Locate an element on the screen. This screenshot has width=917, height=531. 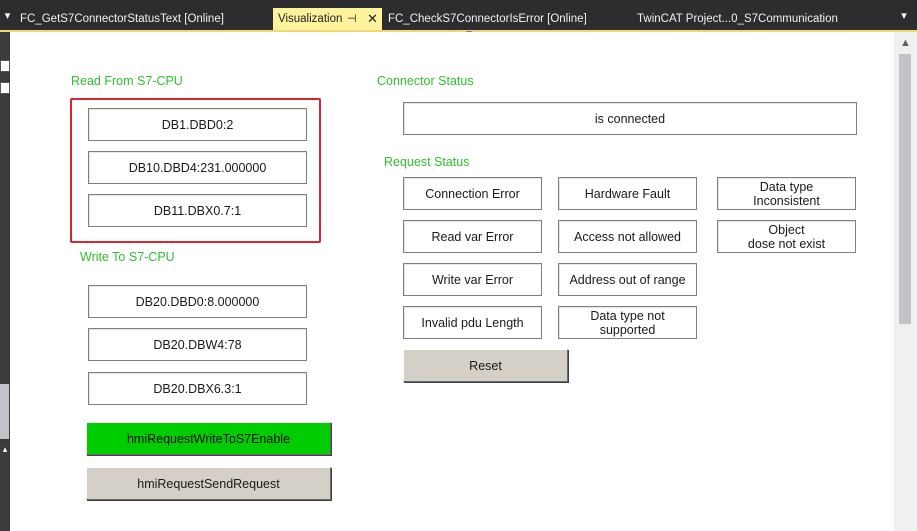
send-request-button: hmiRequestSendRequest is located at coordinates (208, 483).